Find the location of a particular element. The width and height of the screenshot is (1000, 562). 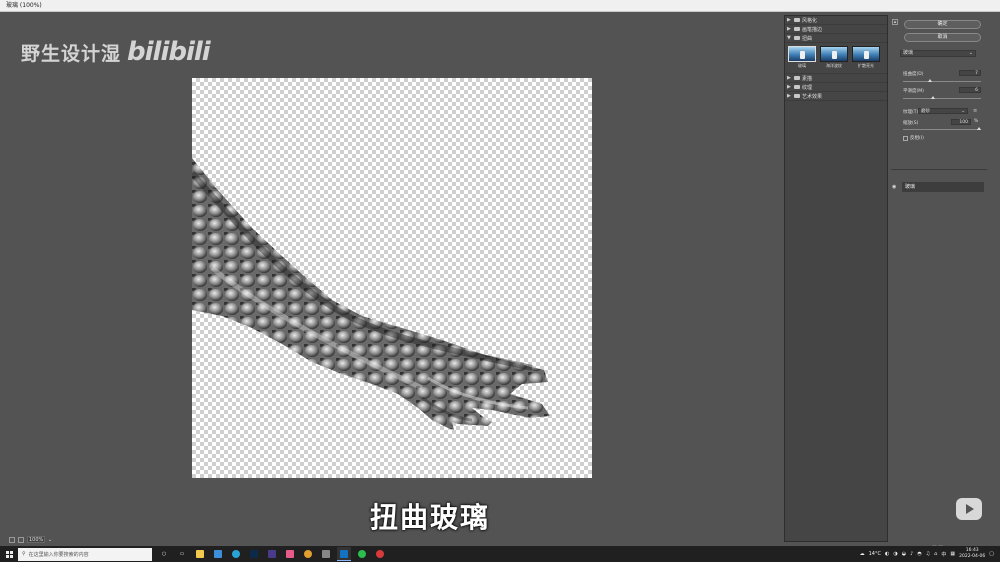

smoothness-label: 平滑度(M) is located at coordinates (913, 91).